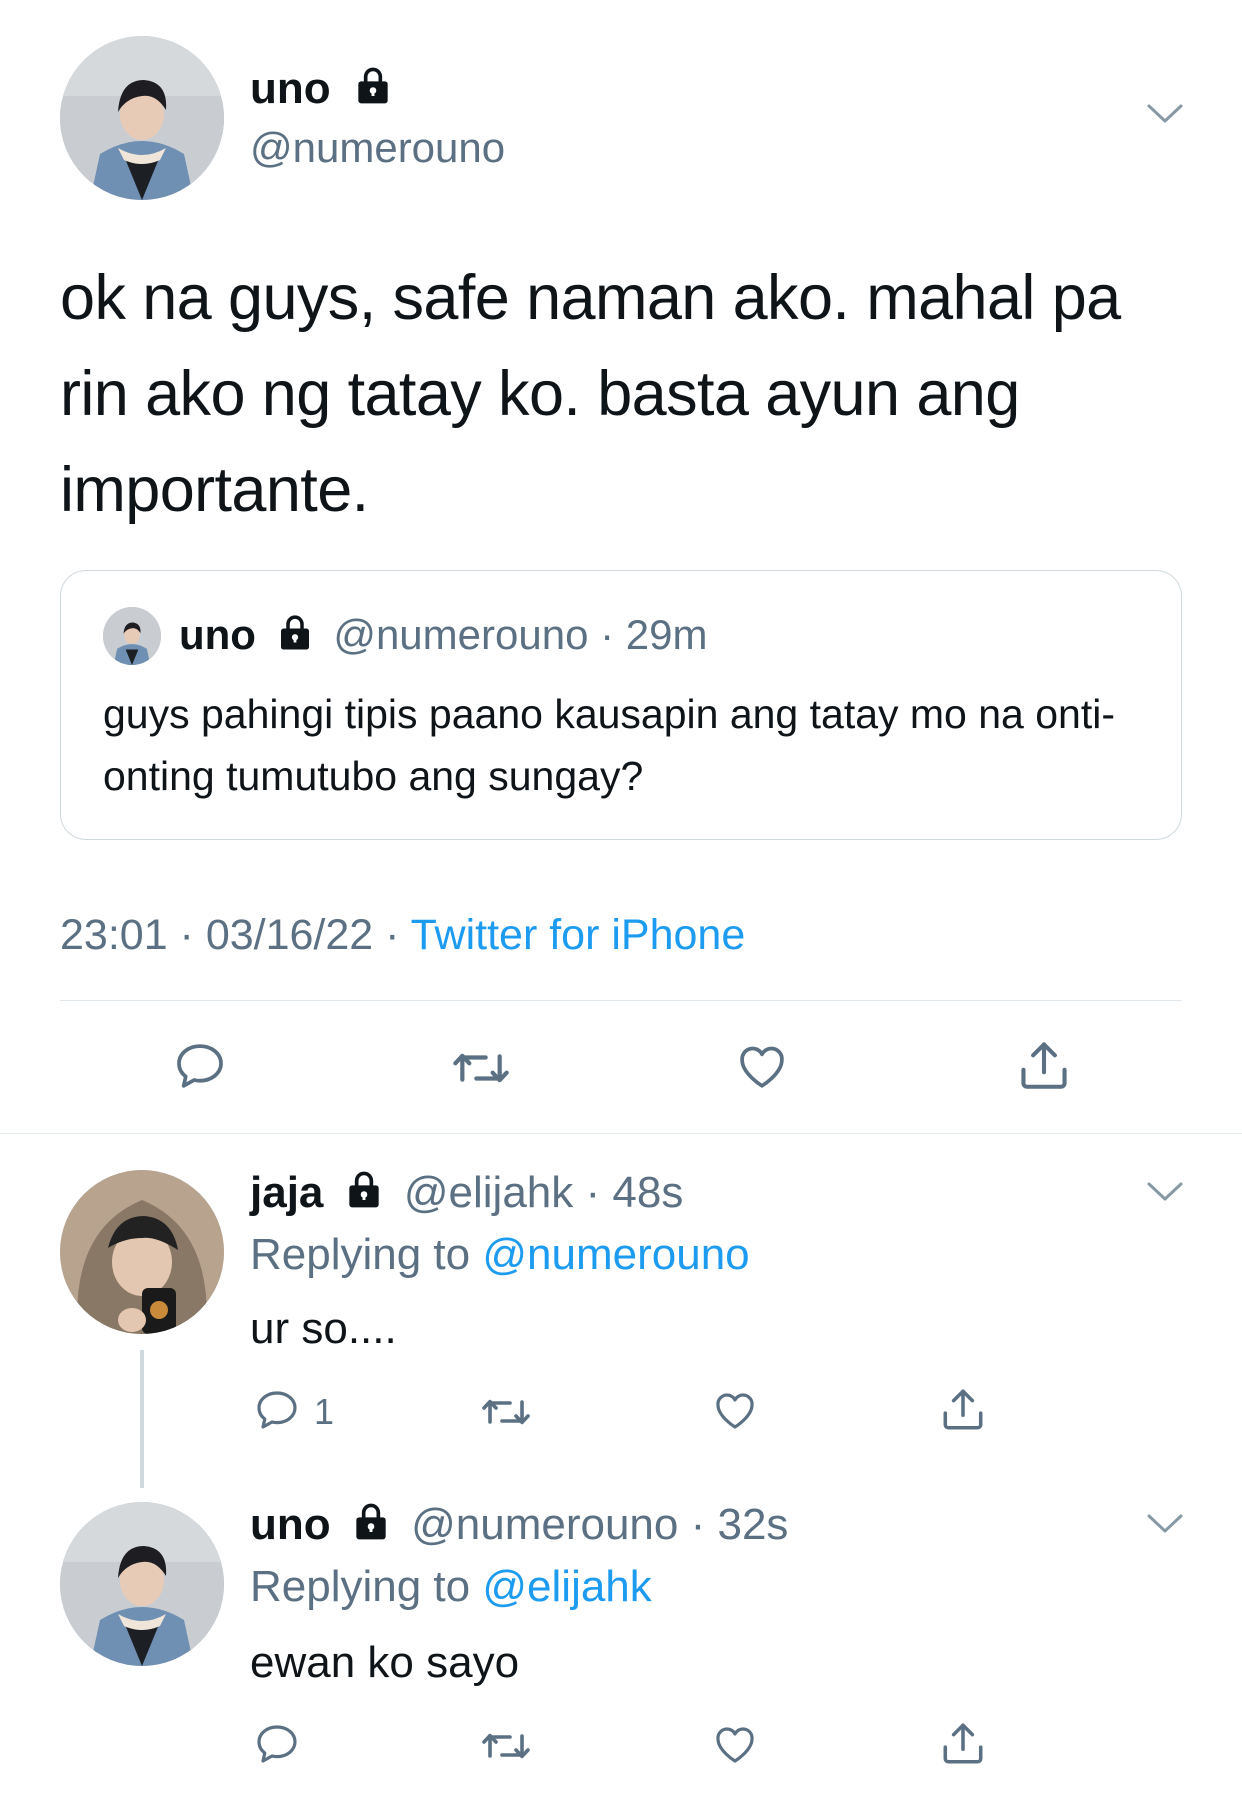 The width and height of the screenshot is (1242, 1798). I want to click on reply2-header: uno @numerouno · 32s, so click(519, 1527).